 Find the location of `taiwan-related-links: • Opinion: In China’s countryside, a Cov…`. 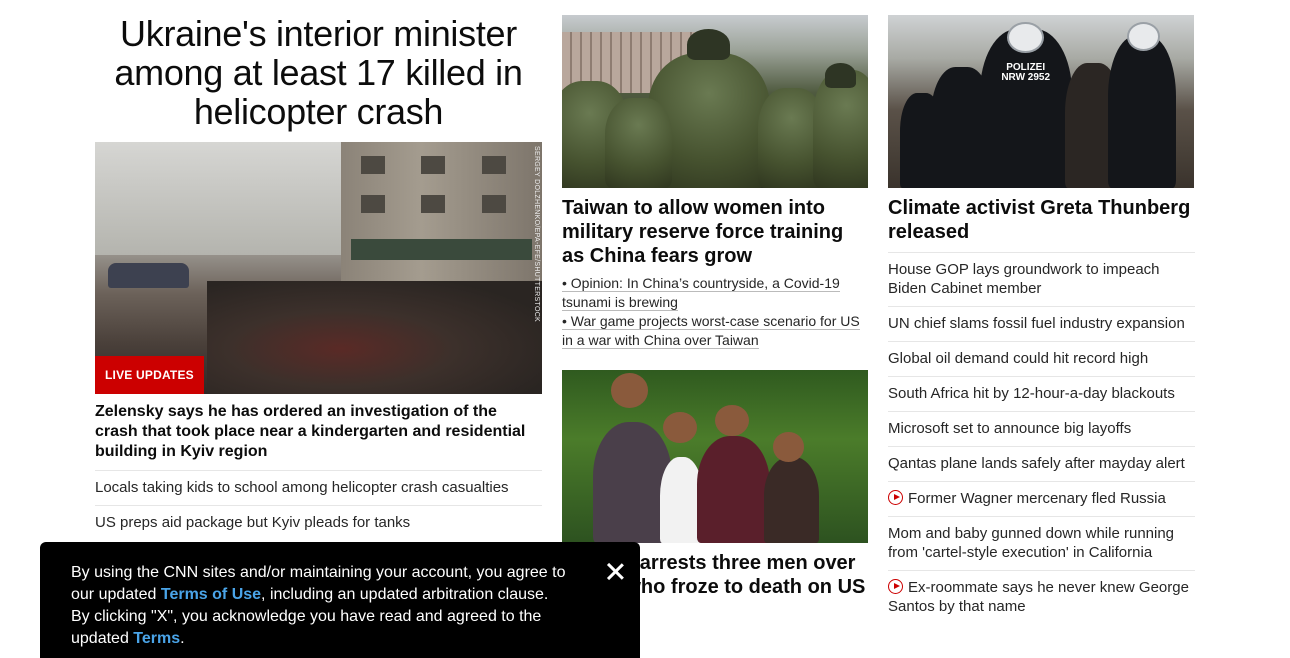

taiwan-related-links: • Opinion: In China’s countryside, a Cov… is located at coordinates (715, 312).